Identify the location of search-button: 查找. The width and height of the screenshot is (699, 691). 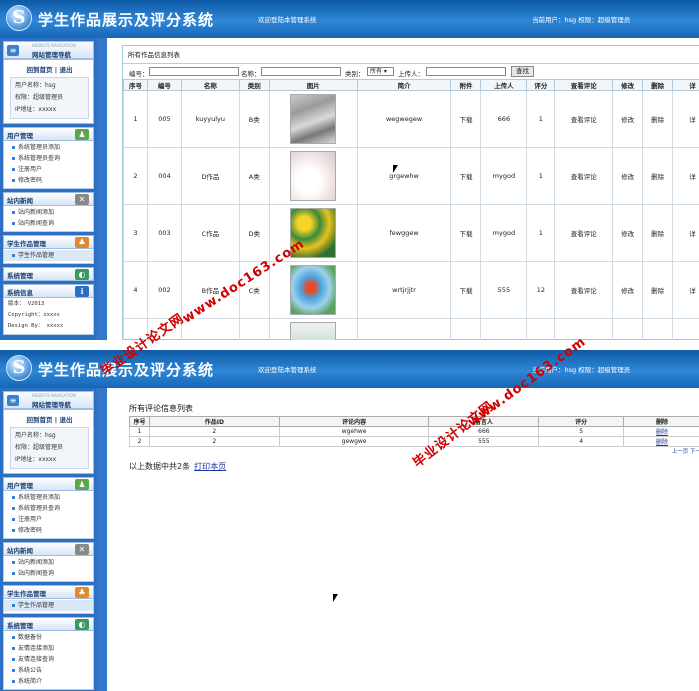
(522, 71).